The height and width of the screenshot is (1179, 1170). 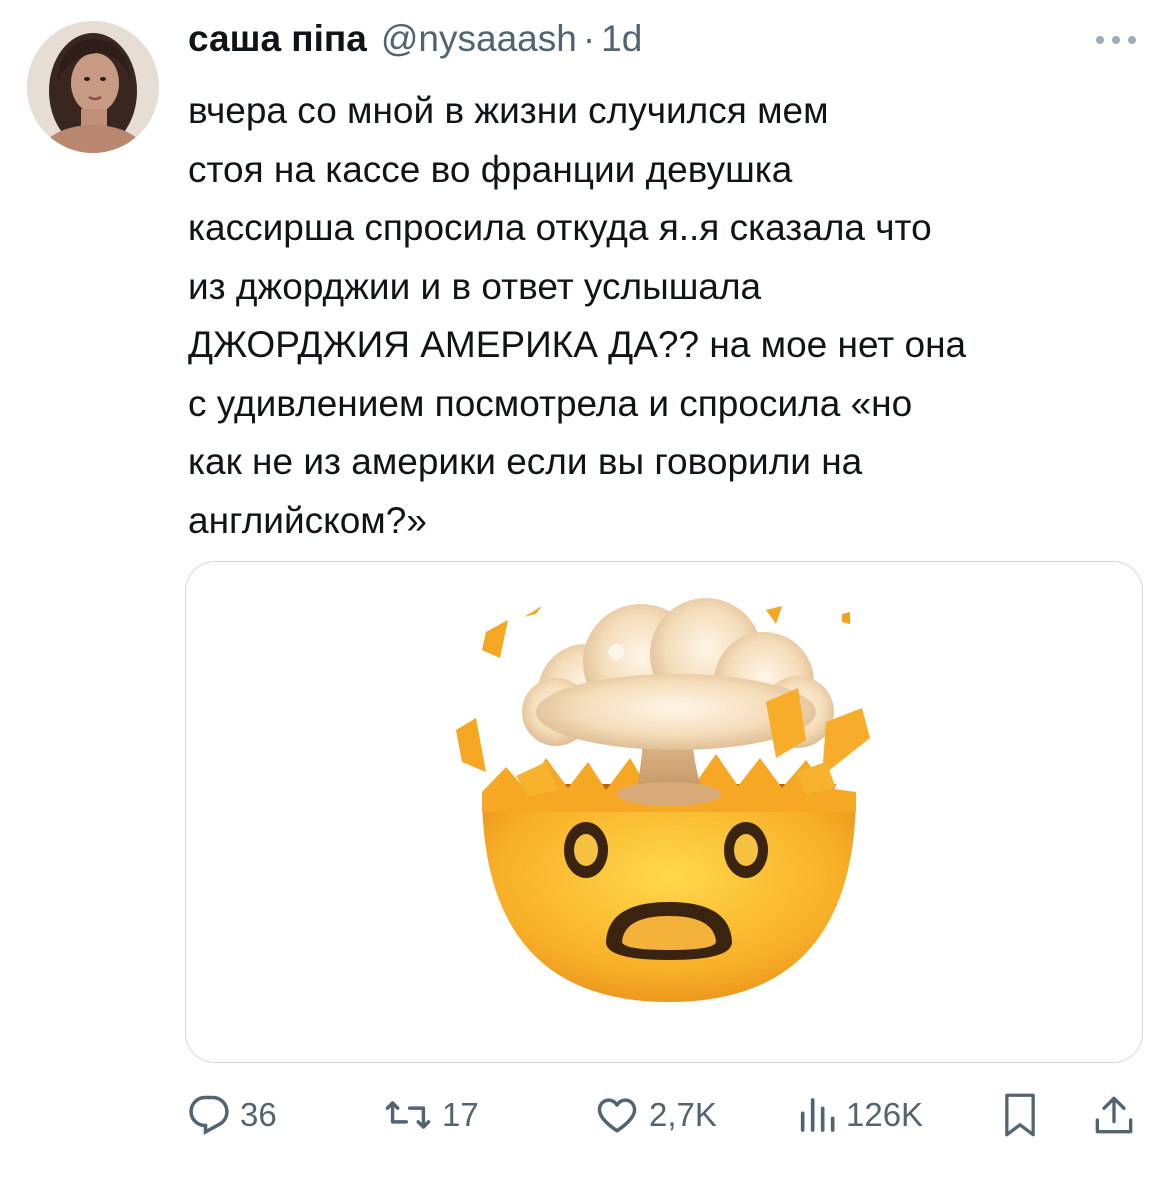 I want to click on retweet-icon, so click(x=408, y=1115).